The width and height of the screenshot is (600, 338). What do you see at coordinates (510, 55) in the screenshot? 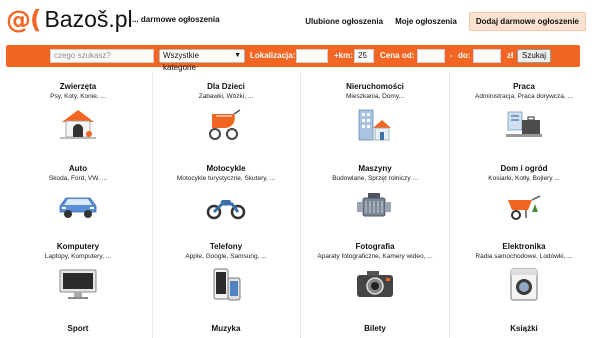
I see `currency-label: zł` at bounding box center [510, 55].